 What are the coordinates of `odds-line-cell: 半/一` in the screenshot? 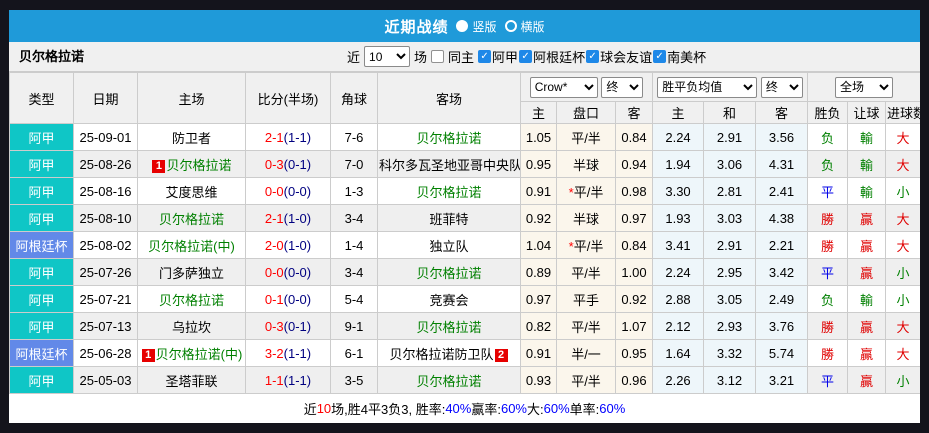 It's located at (586, 353).